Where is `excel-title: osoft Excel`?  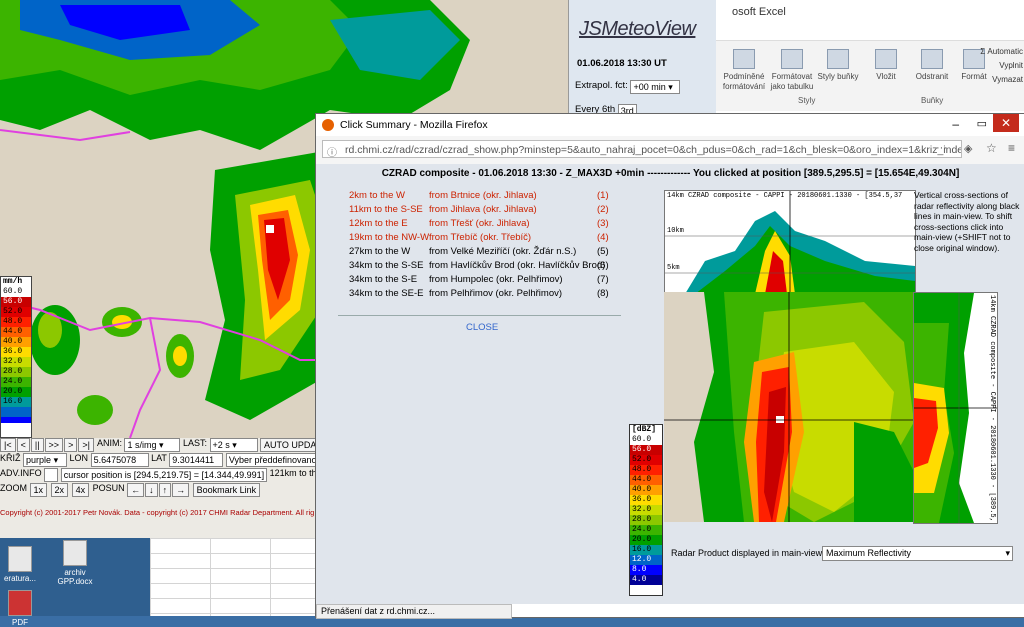
excel-title: osoft Excel is located at coordinates (870, 12).